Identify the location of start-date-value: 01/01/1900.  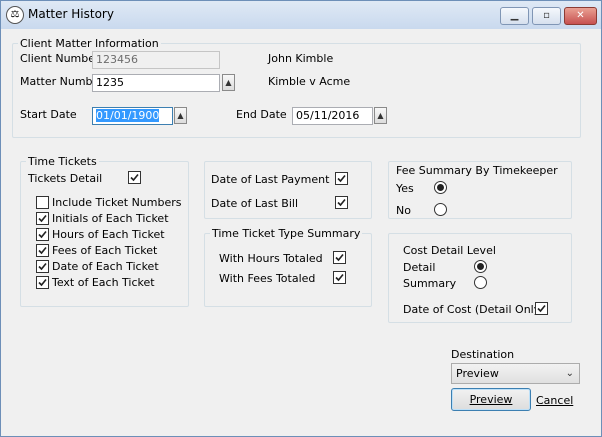
(128, 115).